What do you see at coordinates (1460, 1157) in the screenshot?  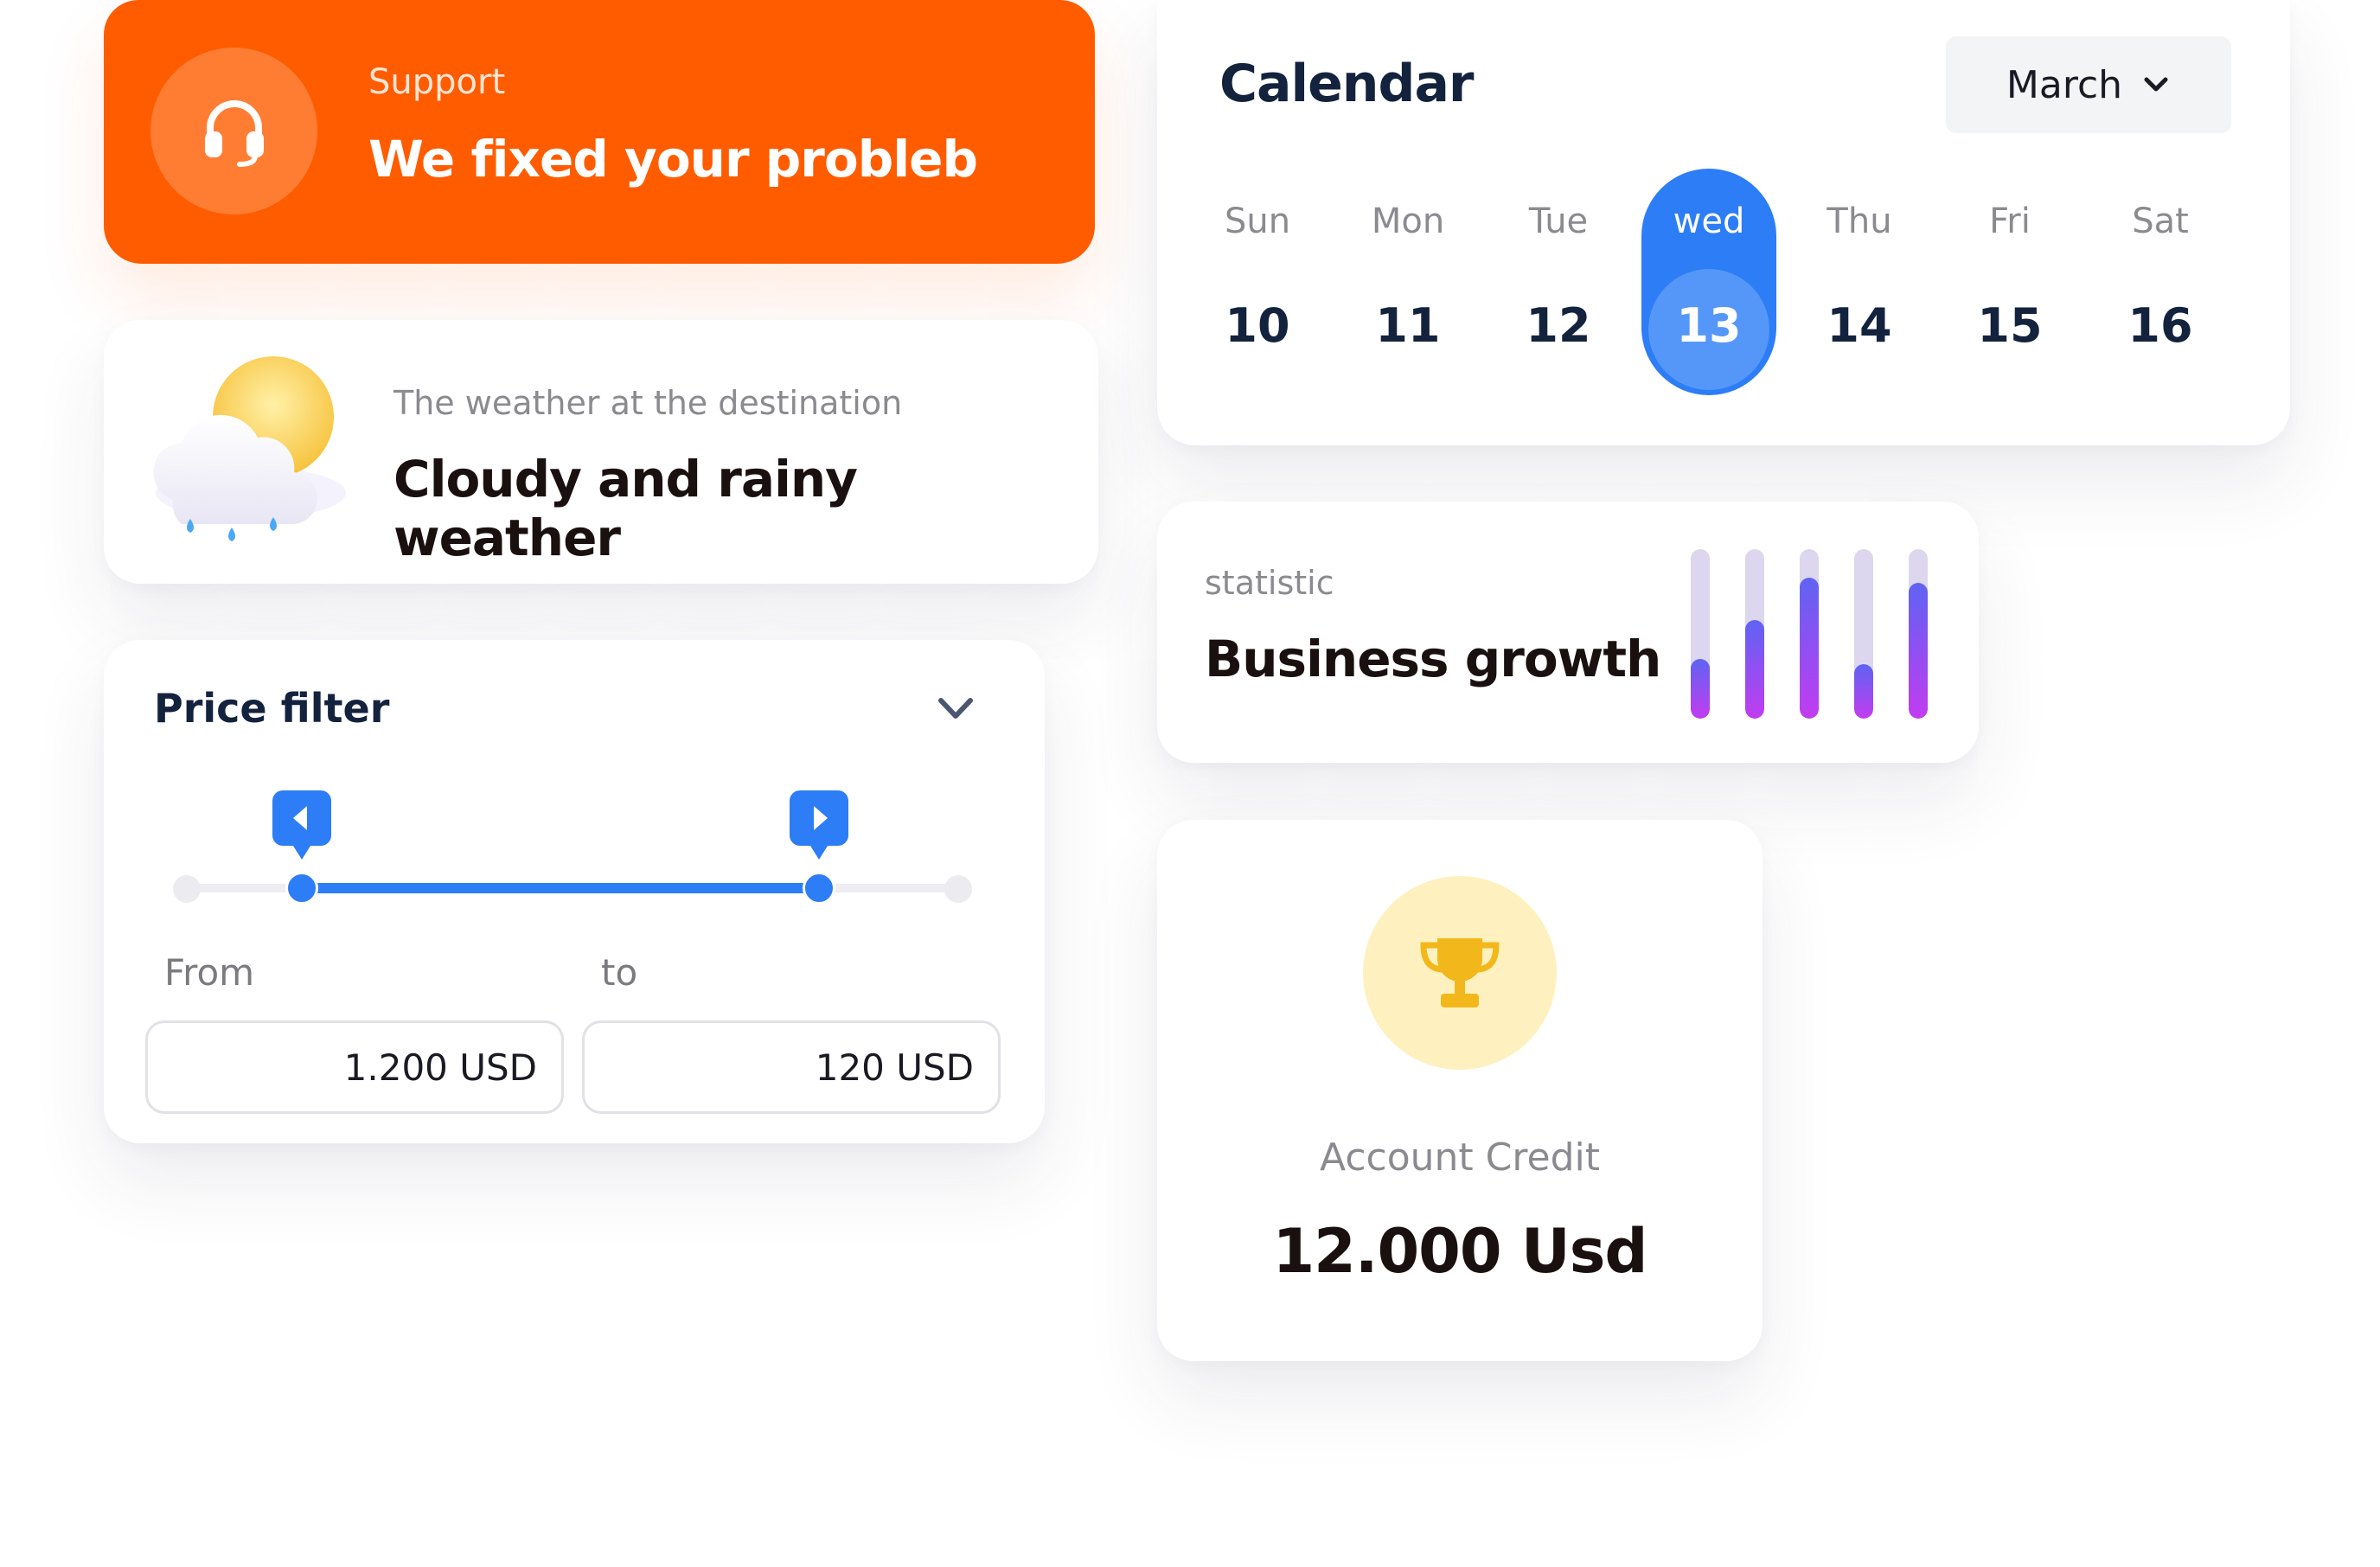 I see `credit-label: Account Credit` at bounding box center [1460, 1157].